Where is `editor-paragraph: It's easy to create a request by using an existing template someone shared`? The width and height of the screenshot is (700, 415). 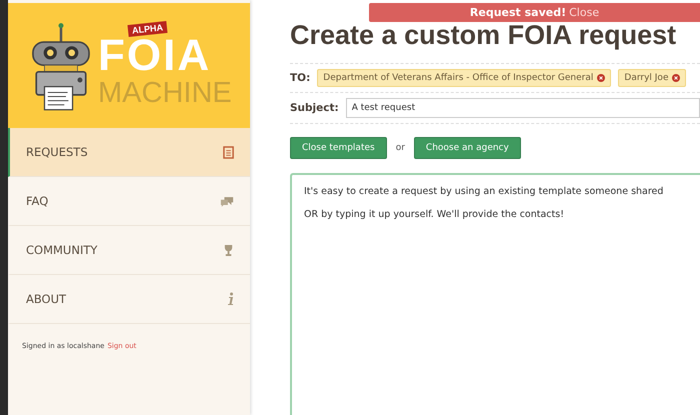
editor-paragraph: It's easy to create a request by using an existing template someone shared is located at coordinates (484, 191).